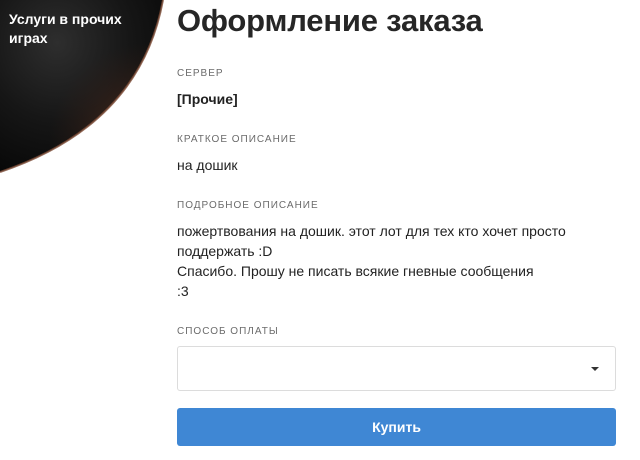 The height and width of the screenshot is (460, 640). What do you see at coordinates (248, 205) in the screenshot?
I see `full-description-label: ПОДРОБНОЕ ОПИСАНИЕ` at bounding box center [248, 205].